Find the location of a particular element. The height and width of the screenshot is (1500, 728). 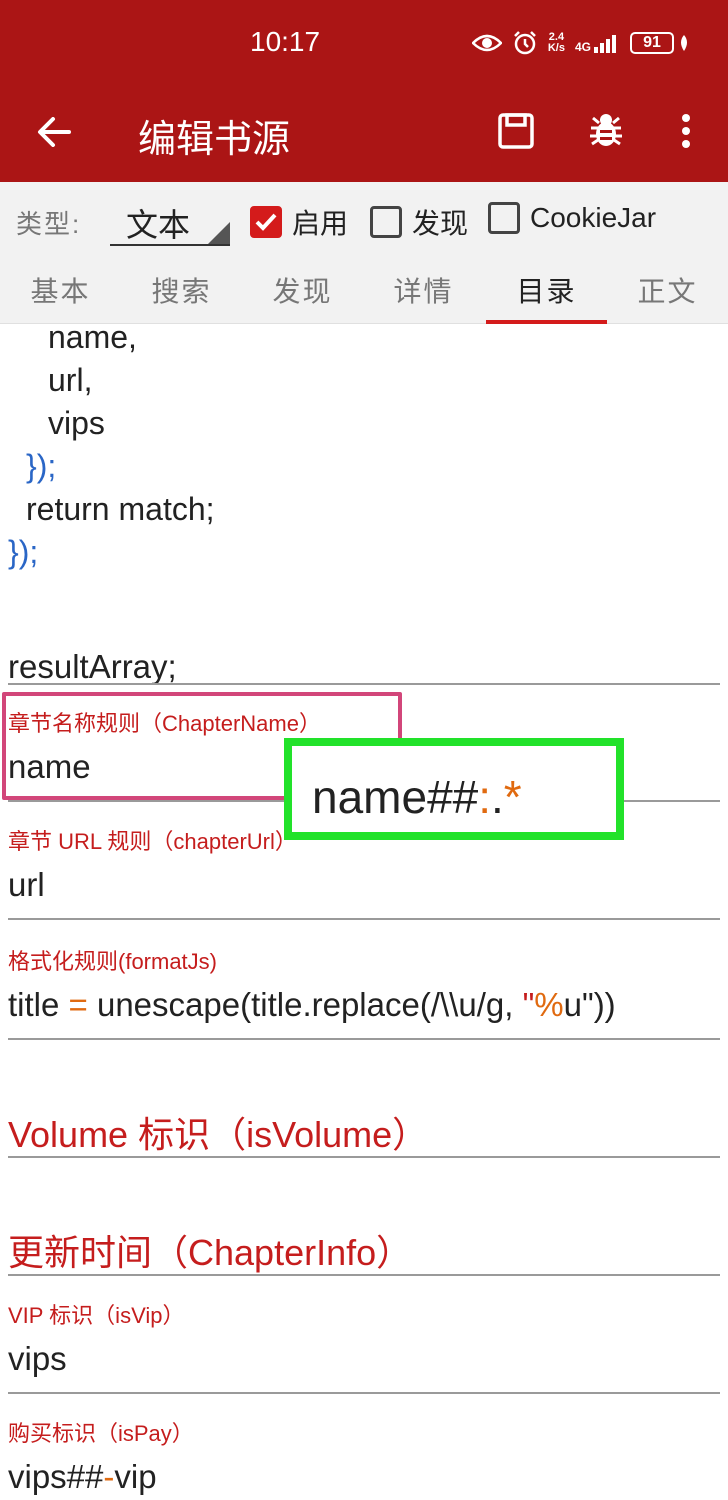

type-value: 文本 is located at coordinates (158, 225).